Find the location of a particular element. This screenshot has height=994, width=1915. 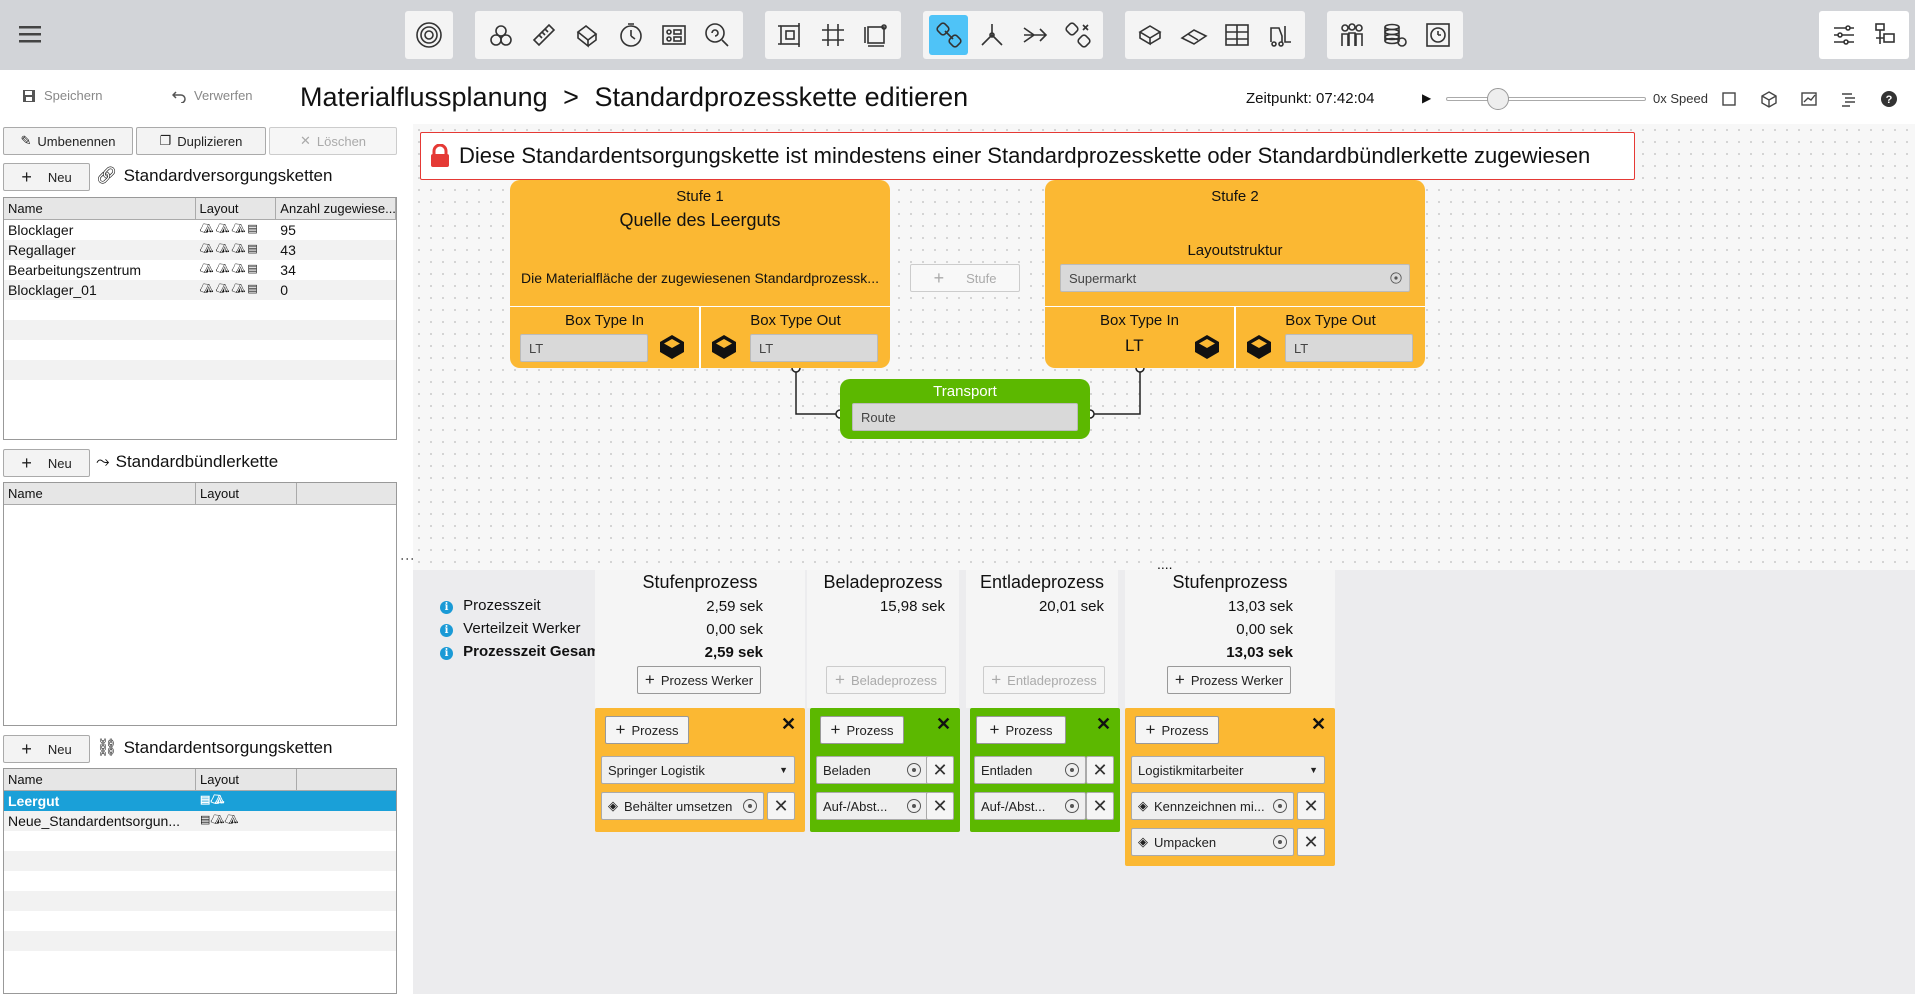

company-select: Springer Logistik ▼ is located at coordinates (698, 770).